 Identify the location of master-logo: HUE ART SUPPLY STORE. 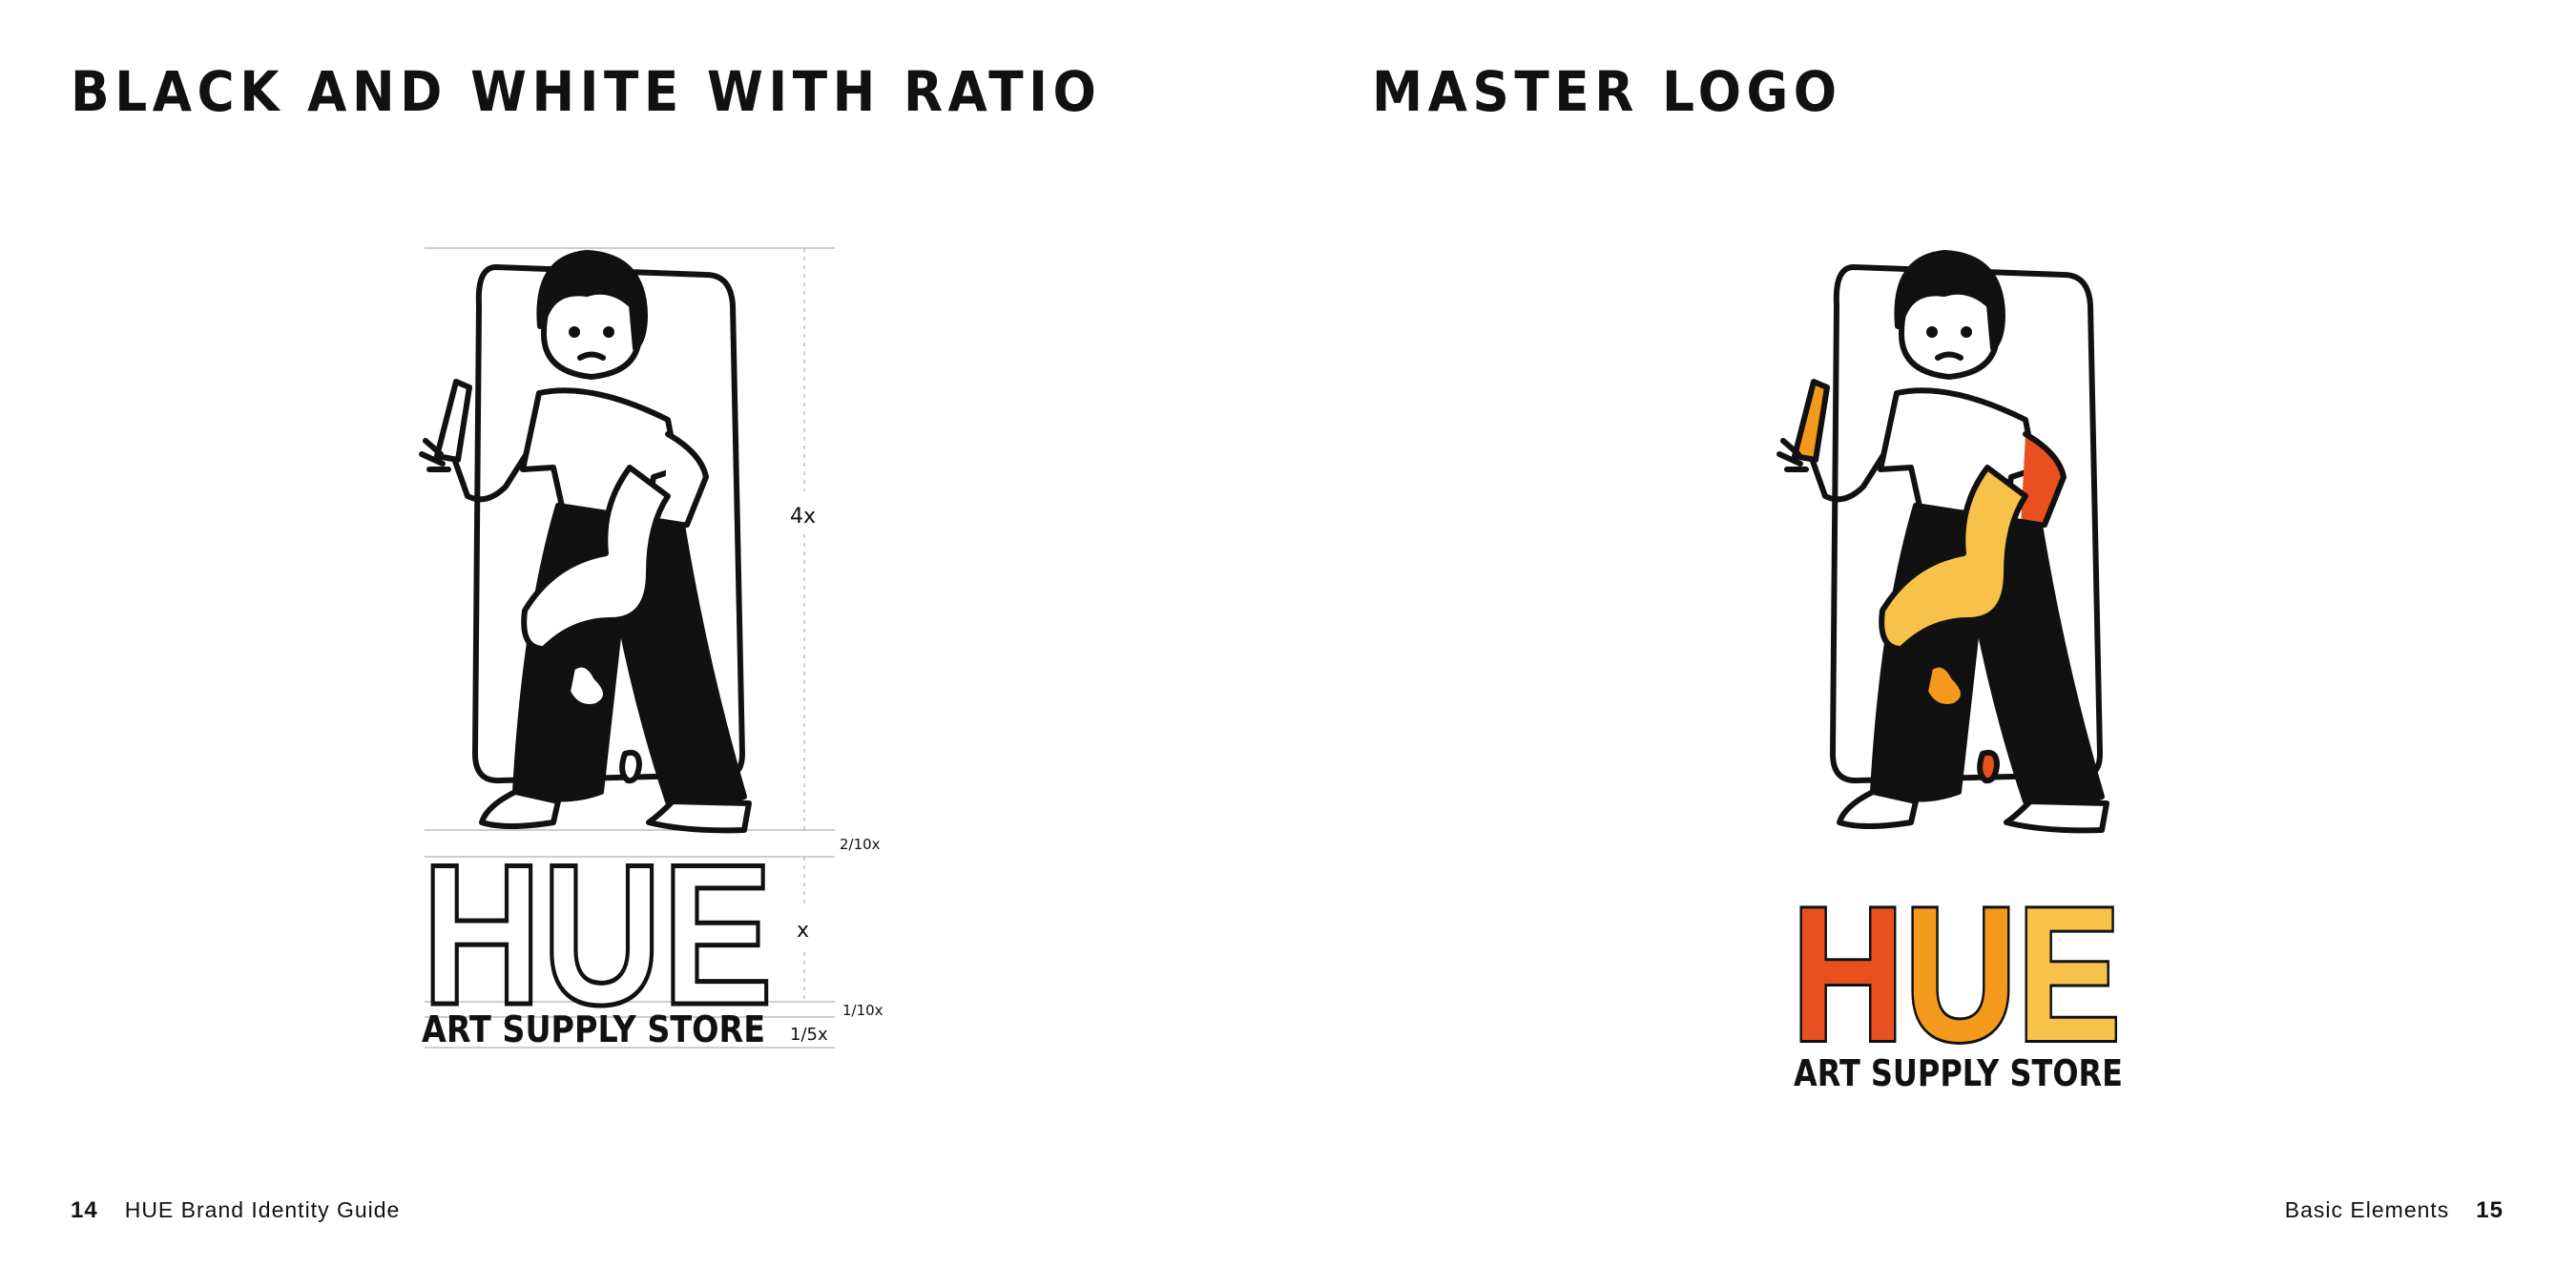
(1963, 664).